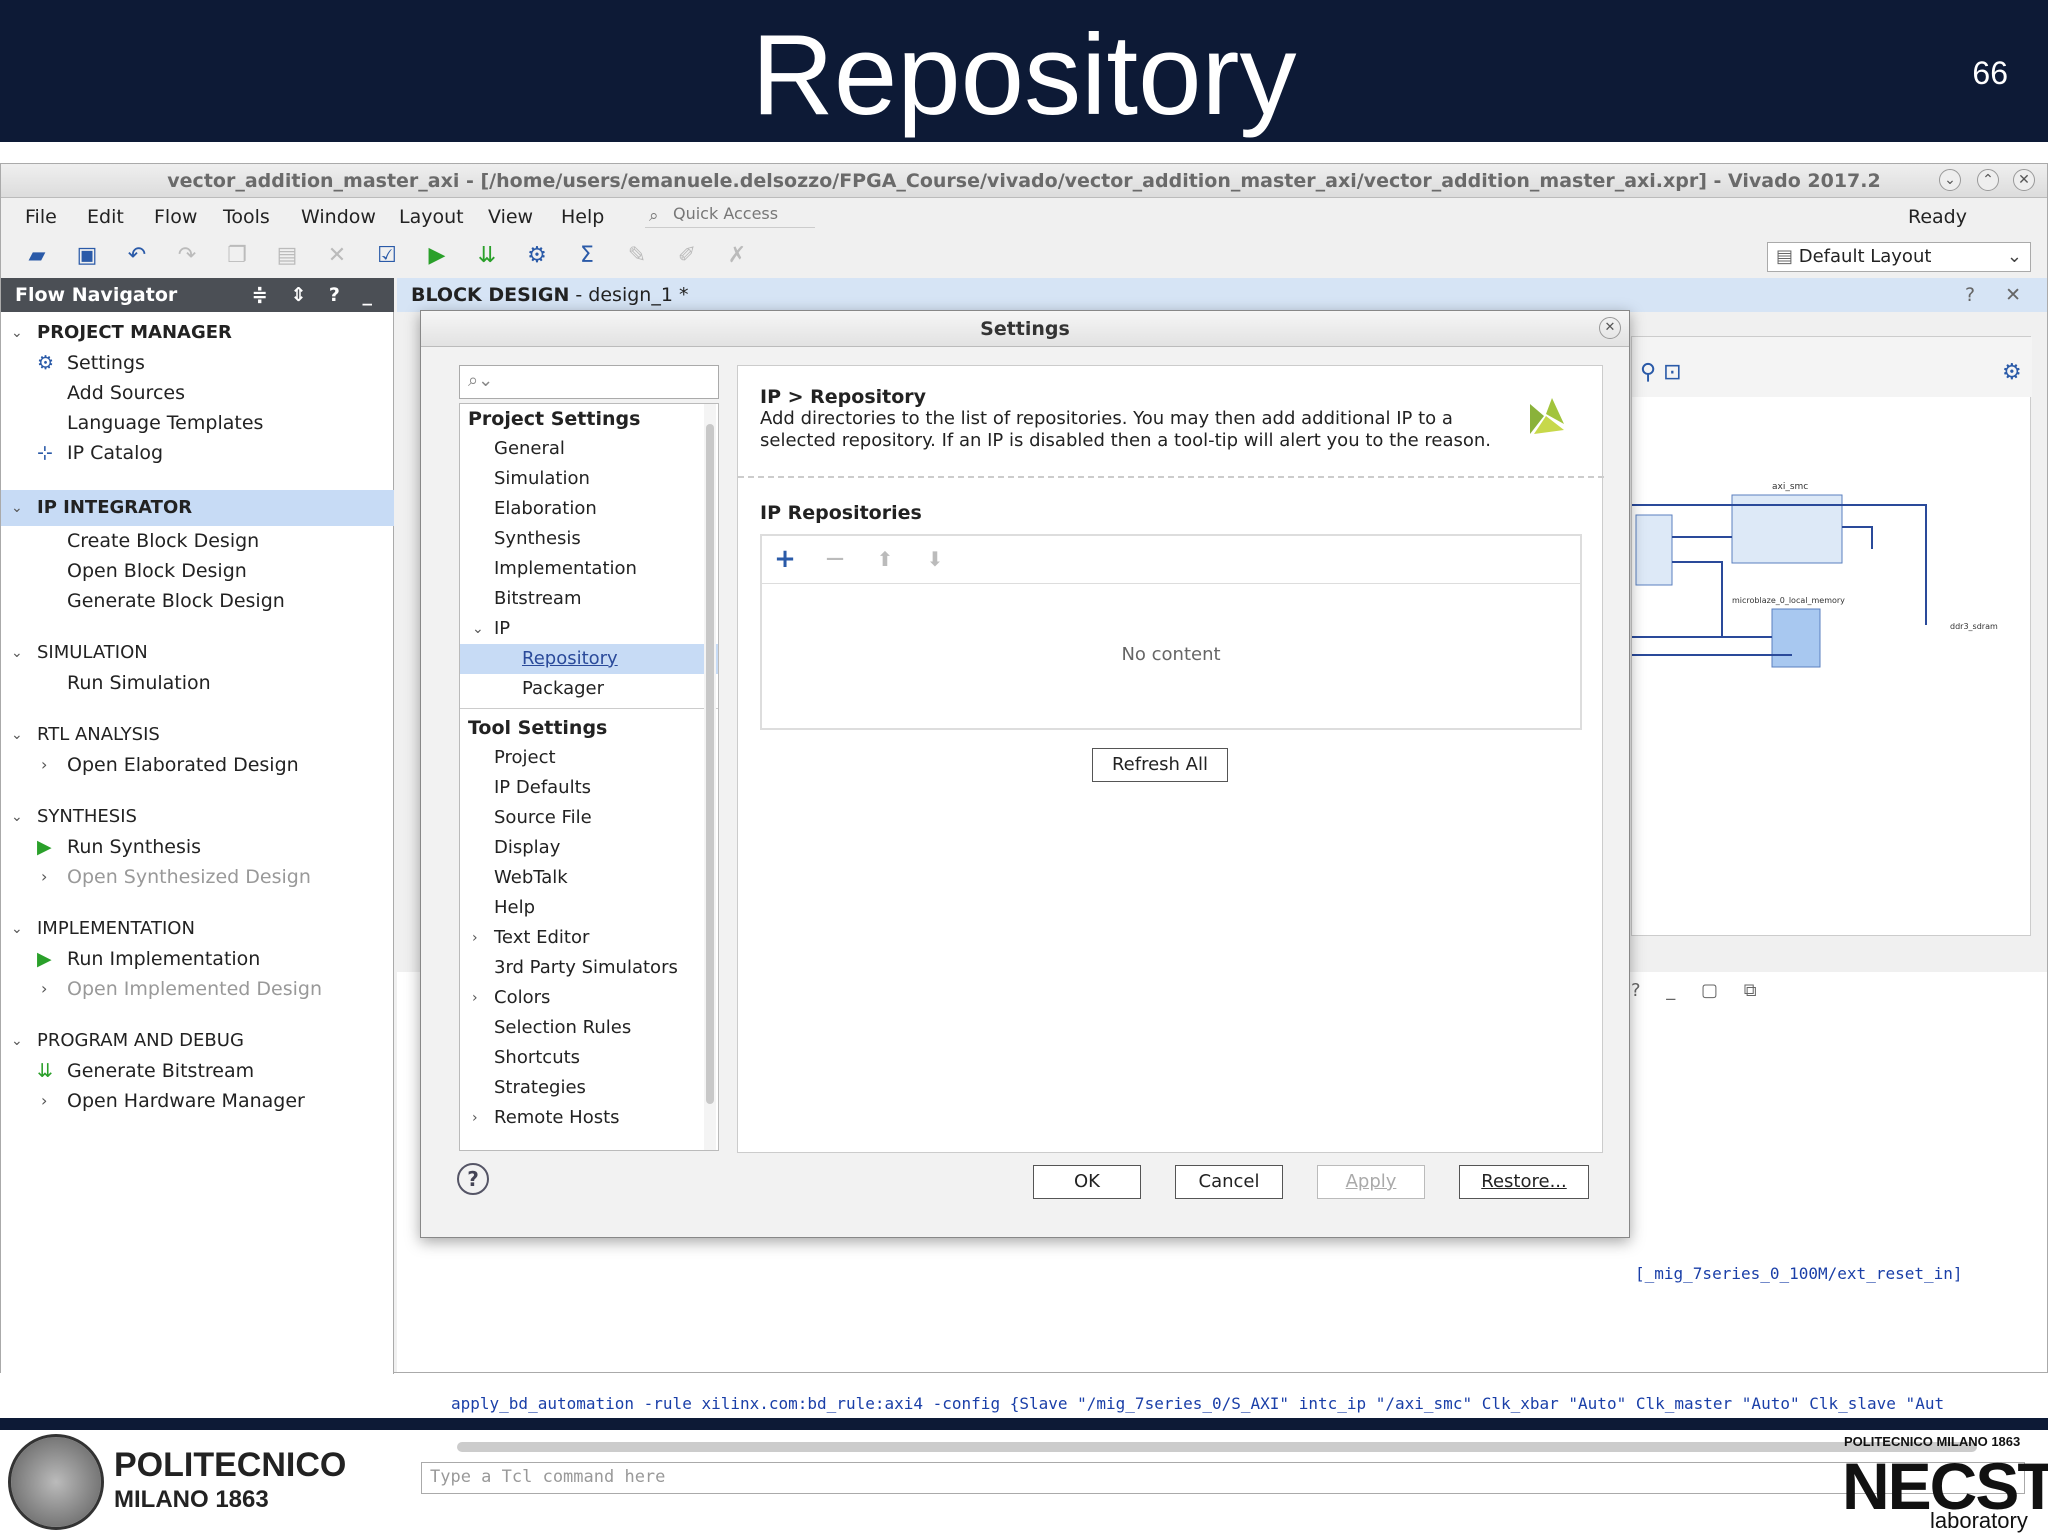 The image size is (2048, 1536). Describe the element at coordinates (105, 217) in the screenshot. I see `menu-edit: Edit` at that location.